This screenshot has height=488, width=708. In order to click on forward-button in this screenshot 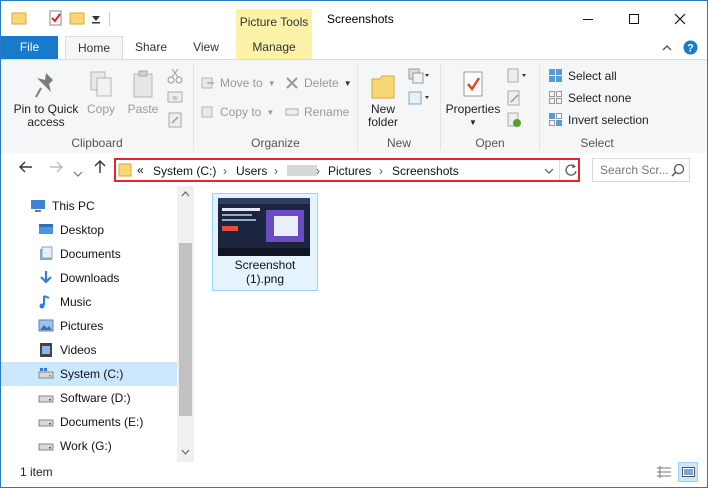, I will do `click(56, 169)`.